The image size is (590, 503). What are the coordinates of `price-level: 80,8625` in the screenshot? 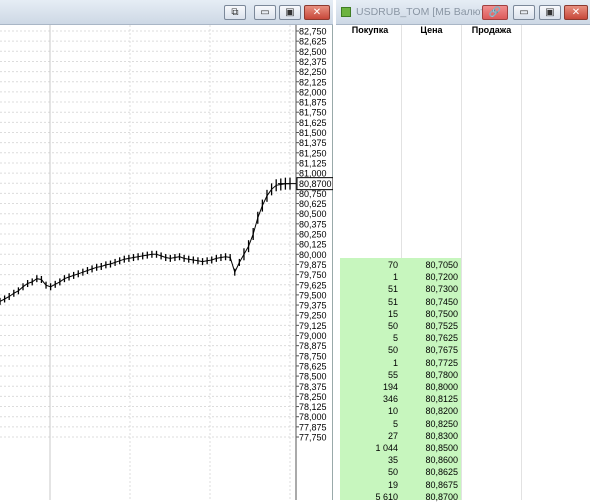 It's located at (441, 472).